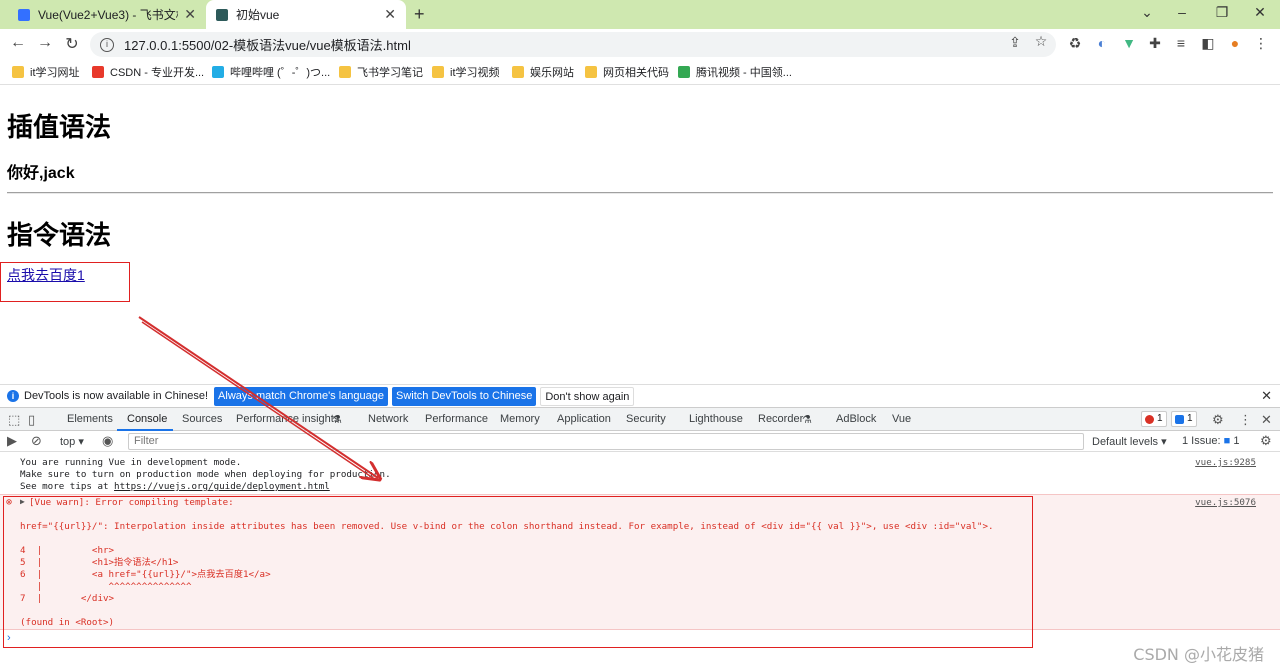  Describe the element at coordinates (12, 441) in the screenshot. I see `sidebar-toggle-icon: ▶` at that location.